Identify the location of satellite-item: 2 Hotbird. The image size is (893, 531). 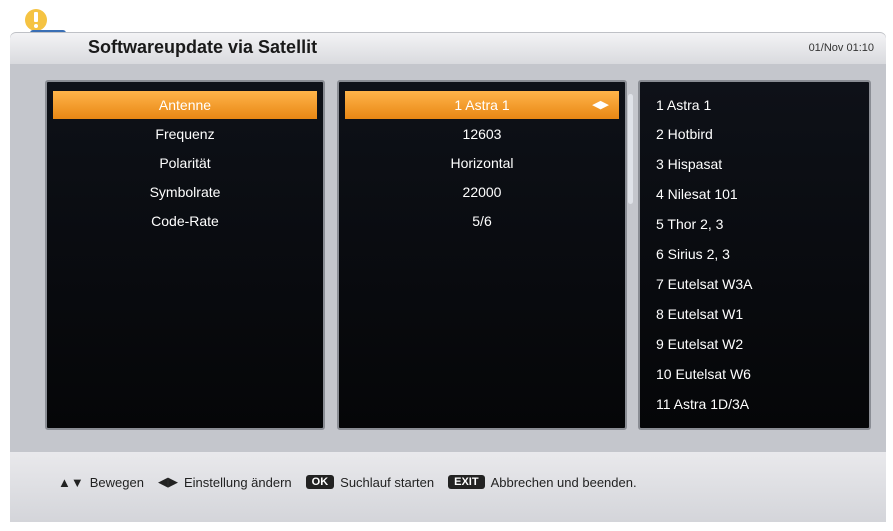
(756, 134).